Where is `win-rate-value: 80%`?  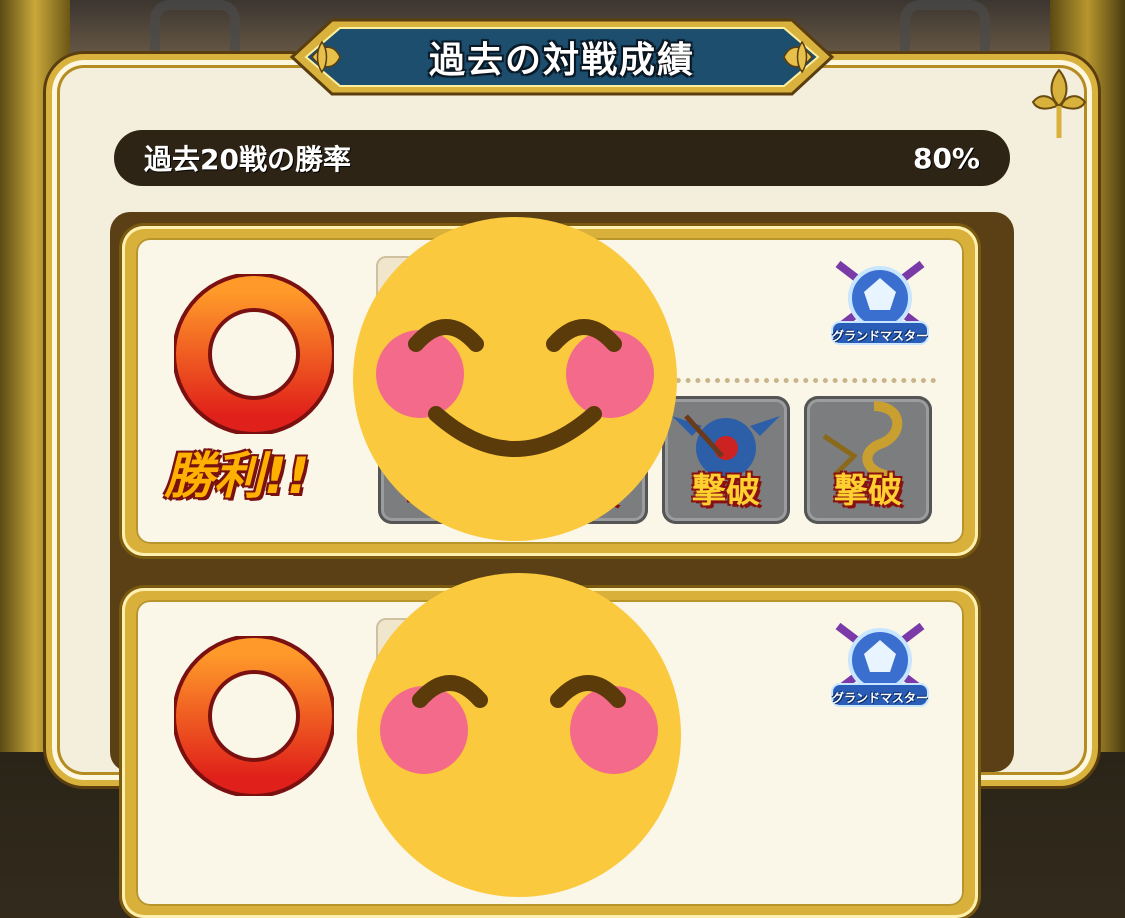 win-rate-value: 80% is located at coordinates (946, 158).